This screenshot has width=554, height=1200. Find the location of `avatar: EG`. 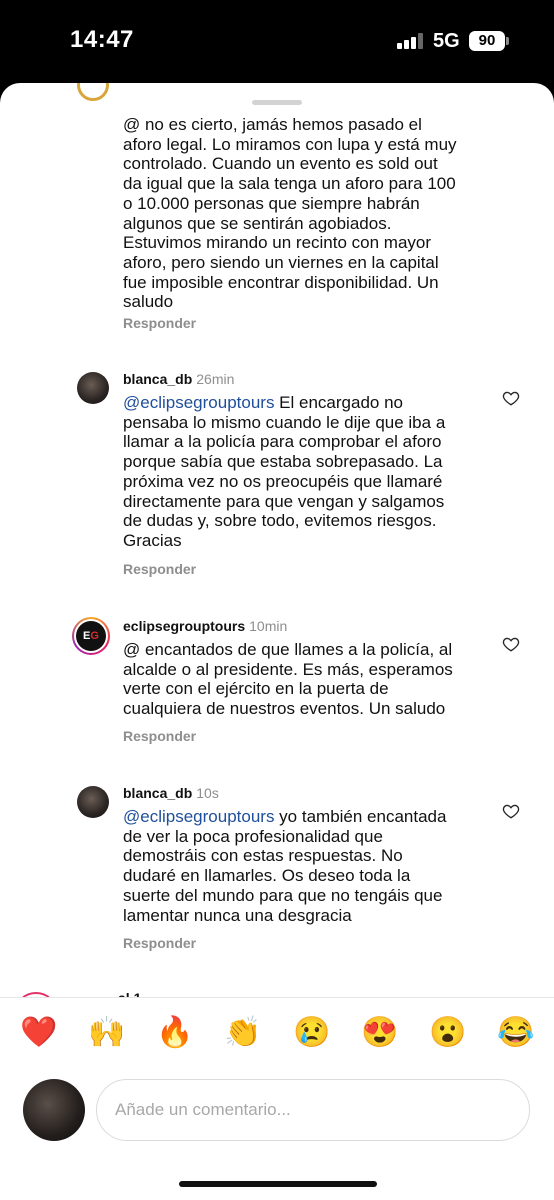

avatar: EG is located at coordinates (91, 636).